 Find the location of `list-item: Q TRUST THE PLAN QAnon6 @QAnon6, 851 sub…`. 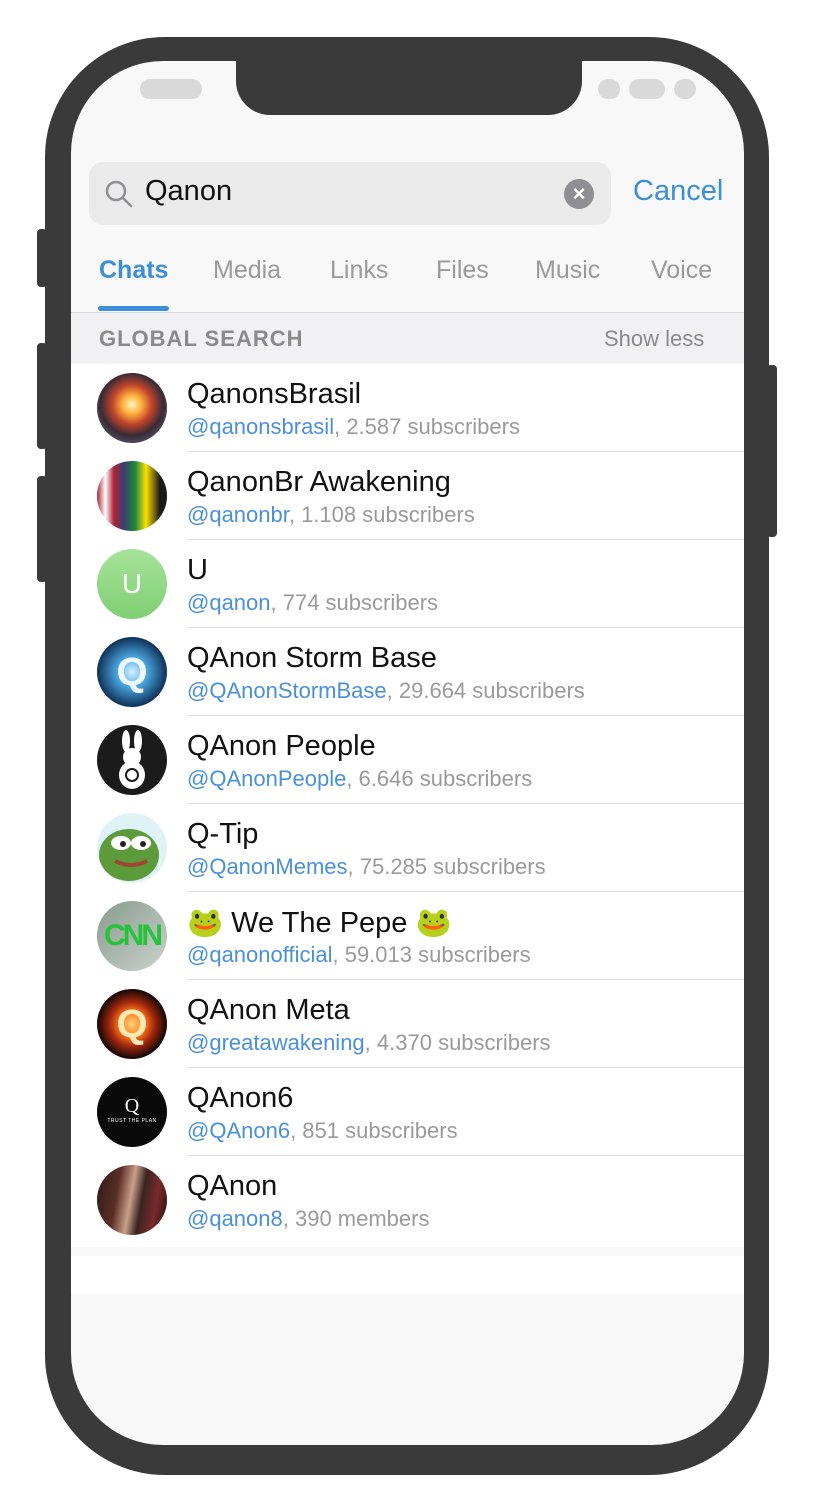

list-item: Q TRUST THE PLAN QAnon6 @QAnon6, 851 sub… is located at coordinates (407, 1112).